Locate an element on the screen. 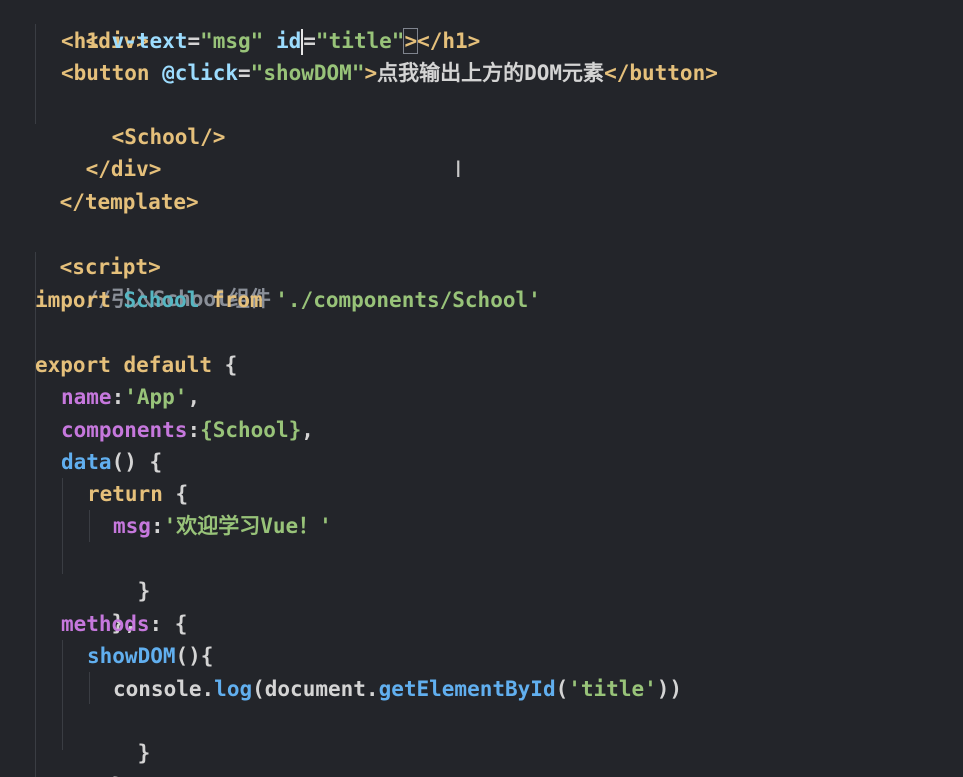 This screenshot has width=963, height=777. code-line: name:'App', is located at coordinates (130, 397).